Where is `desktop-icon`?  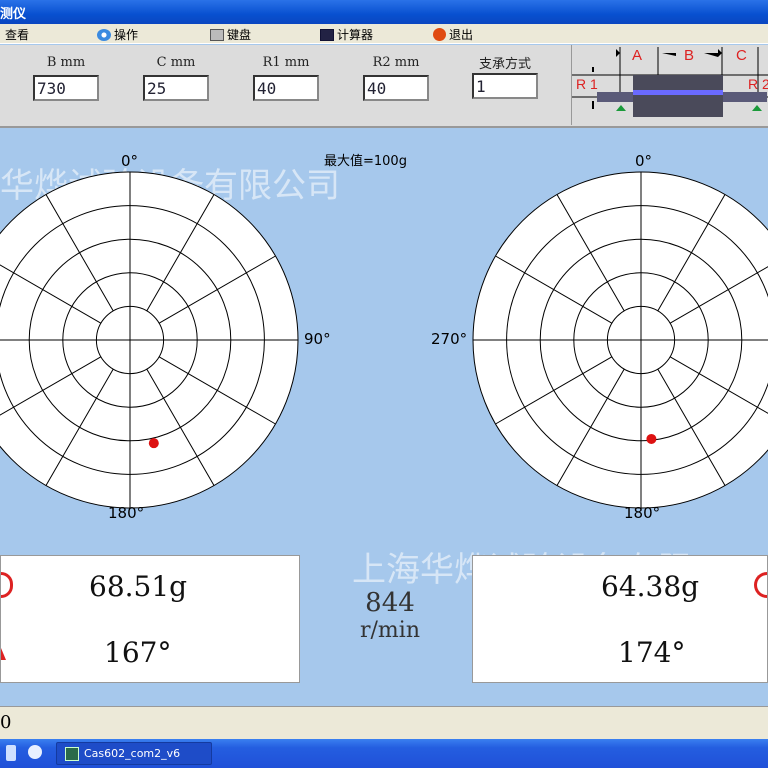
desktop-icon is located at coordinates (11, 753).